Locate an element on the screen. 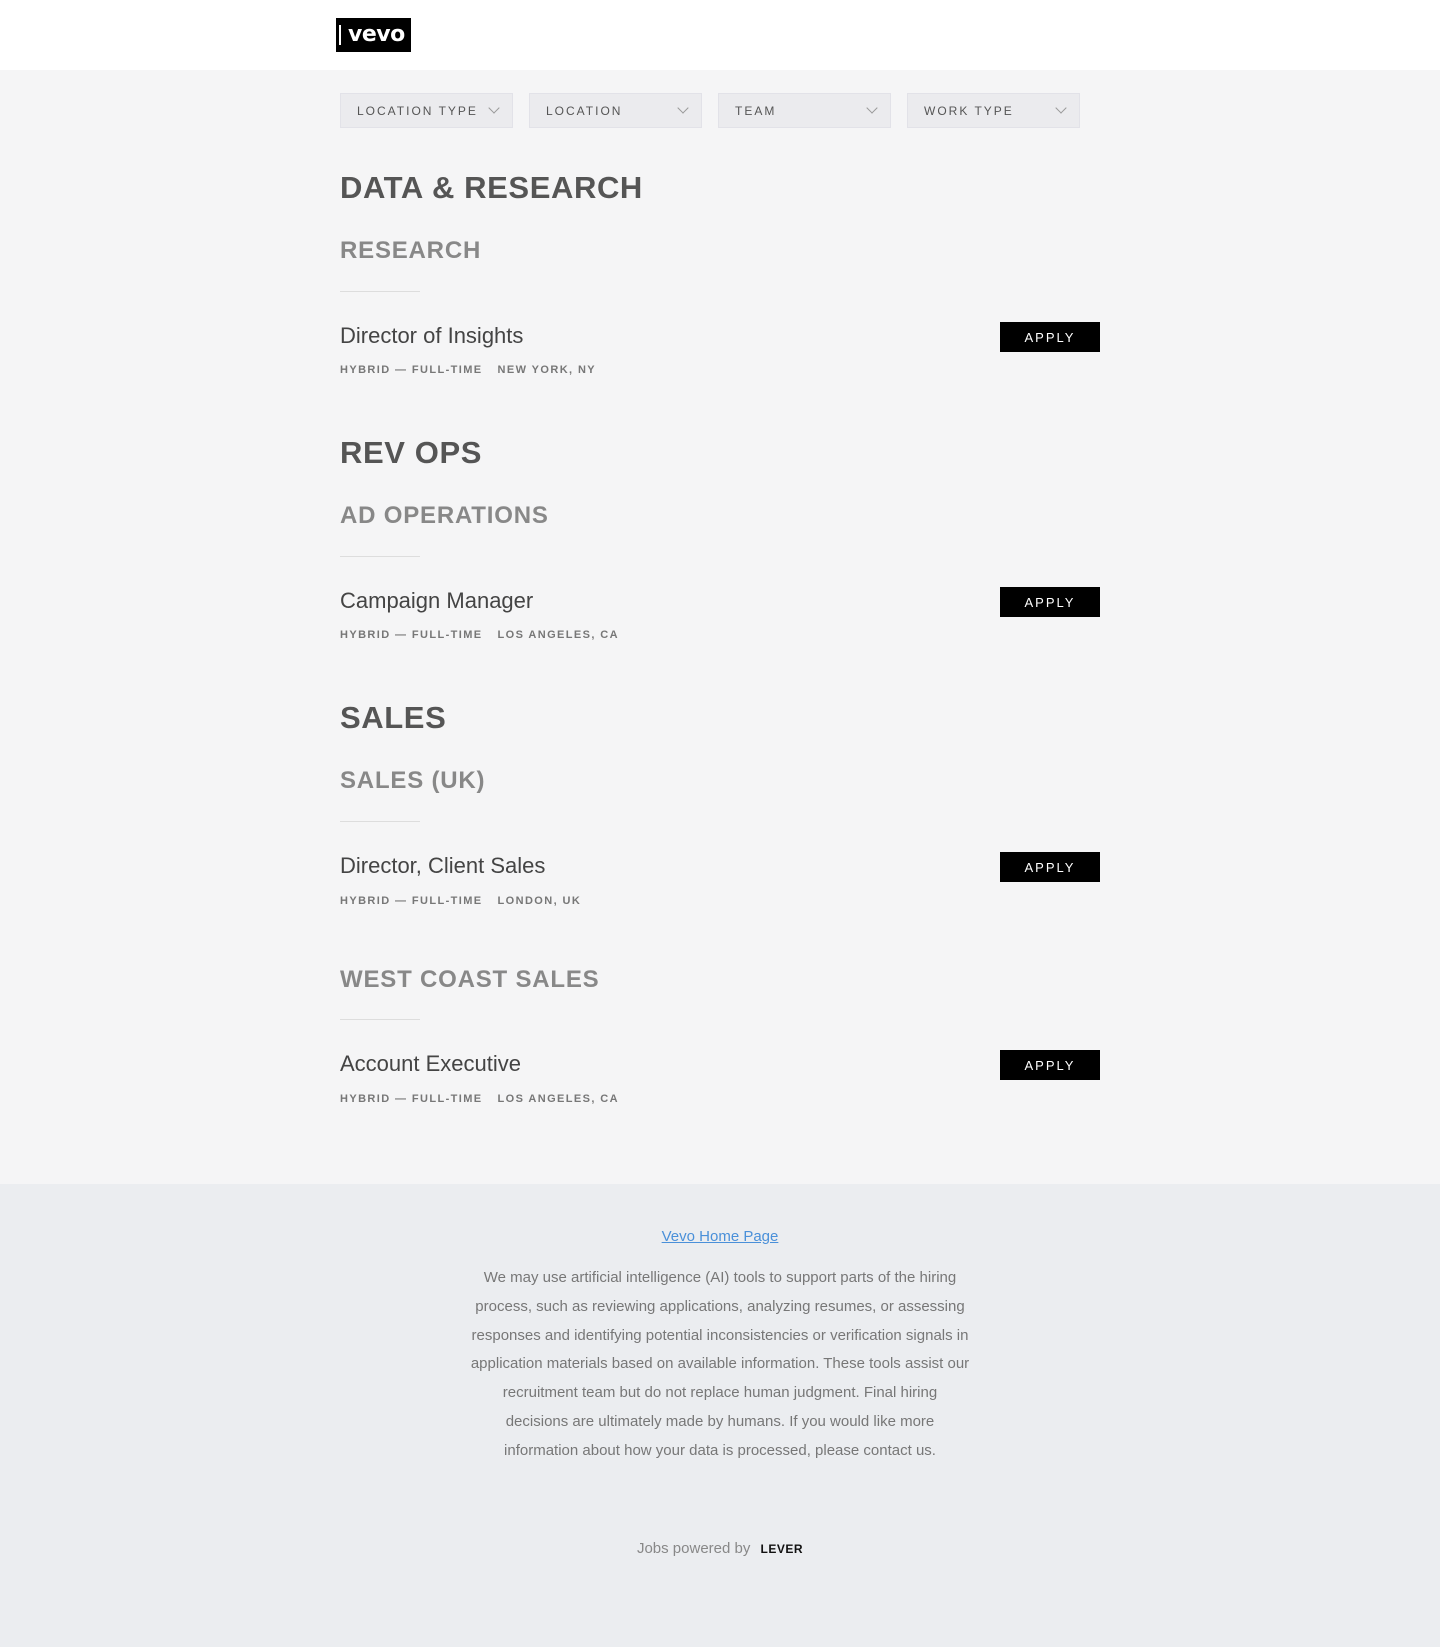 The width and height of the screenshot is (1440, 1647). team-title: SALES (UK) is located at coordinates (413, 780).